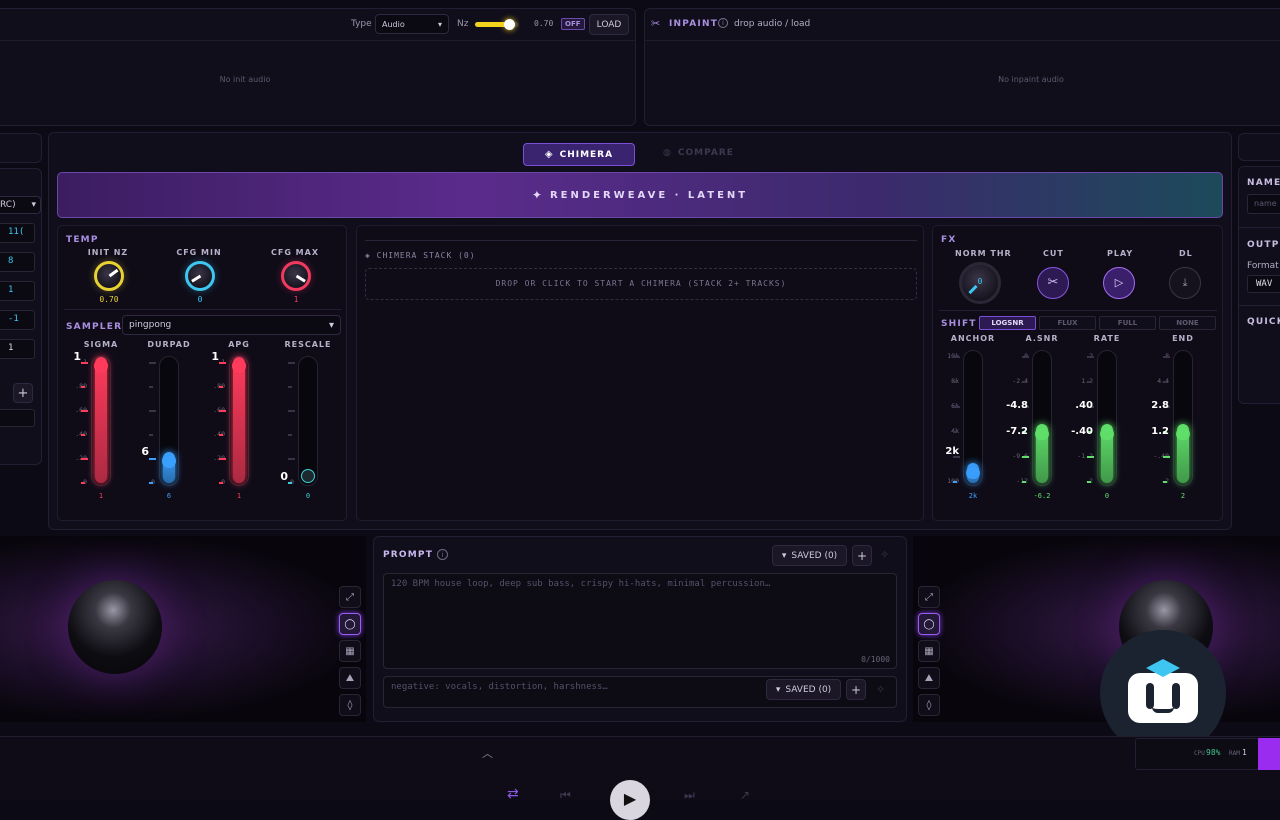 This screenshot has width=1280, height=820. Describe the element at coordinates (1263, 204) in the screenshot. I see `name-input: name` at that location.